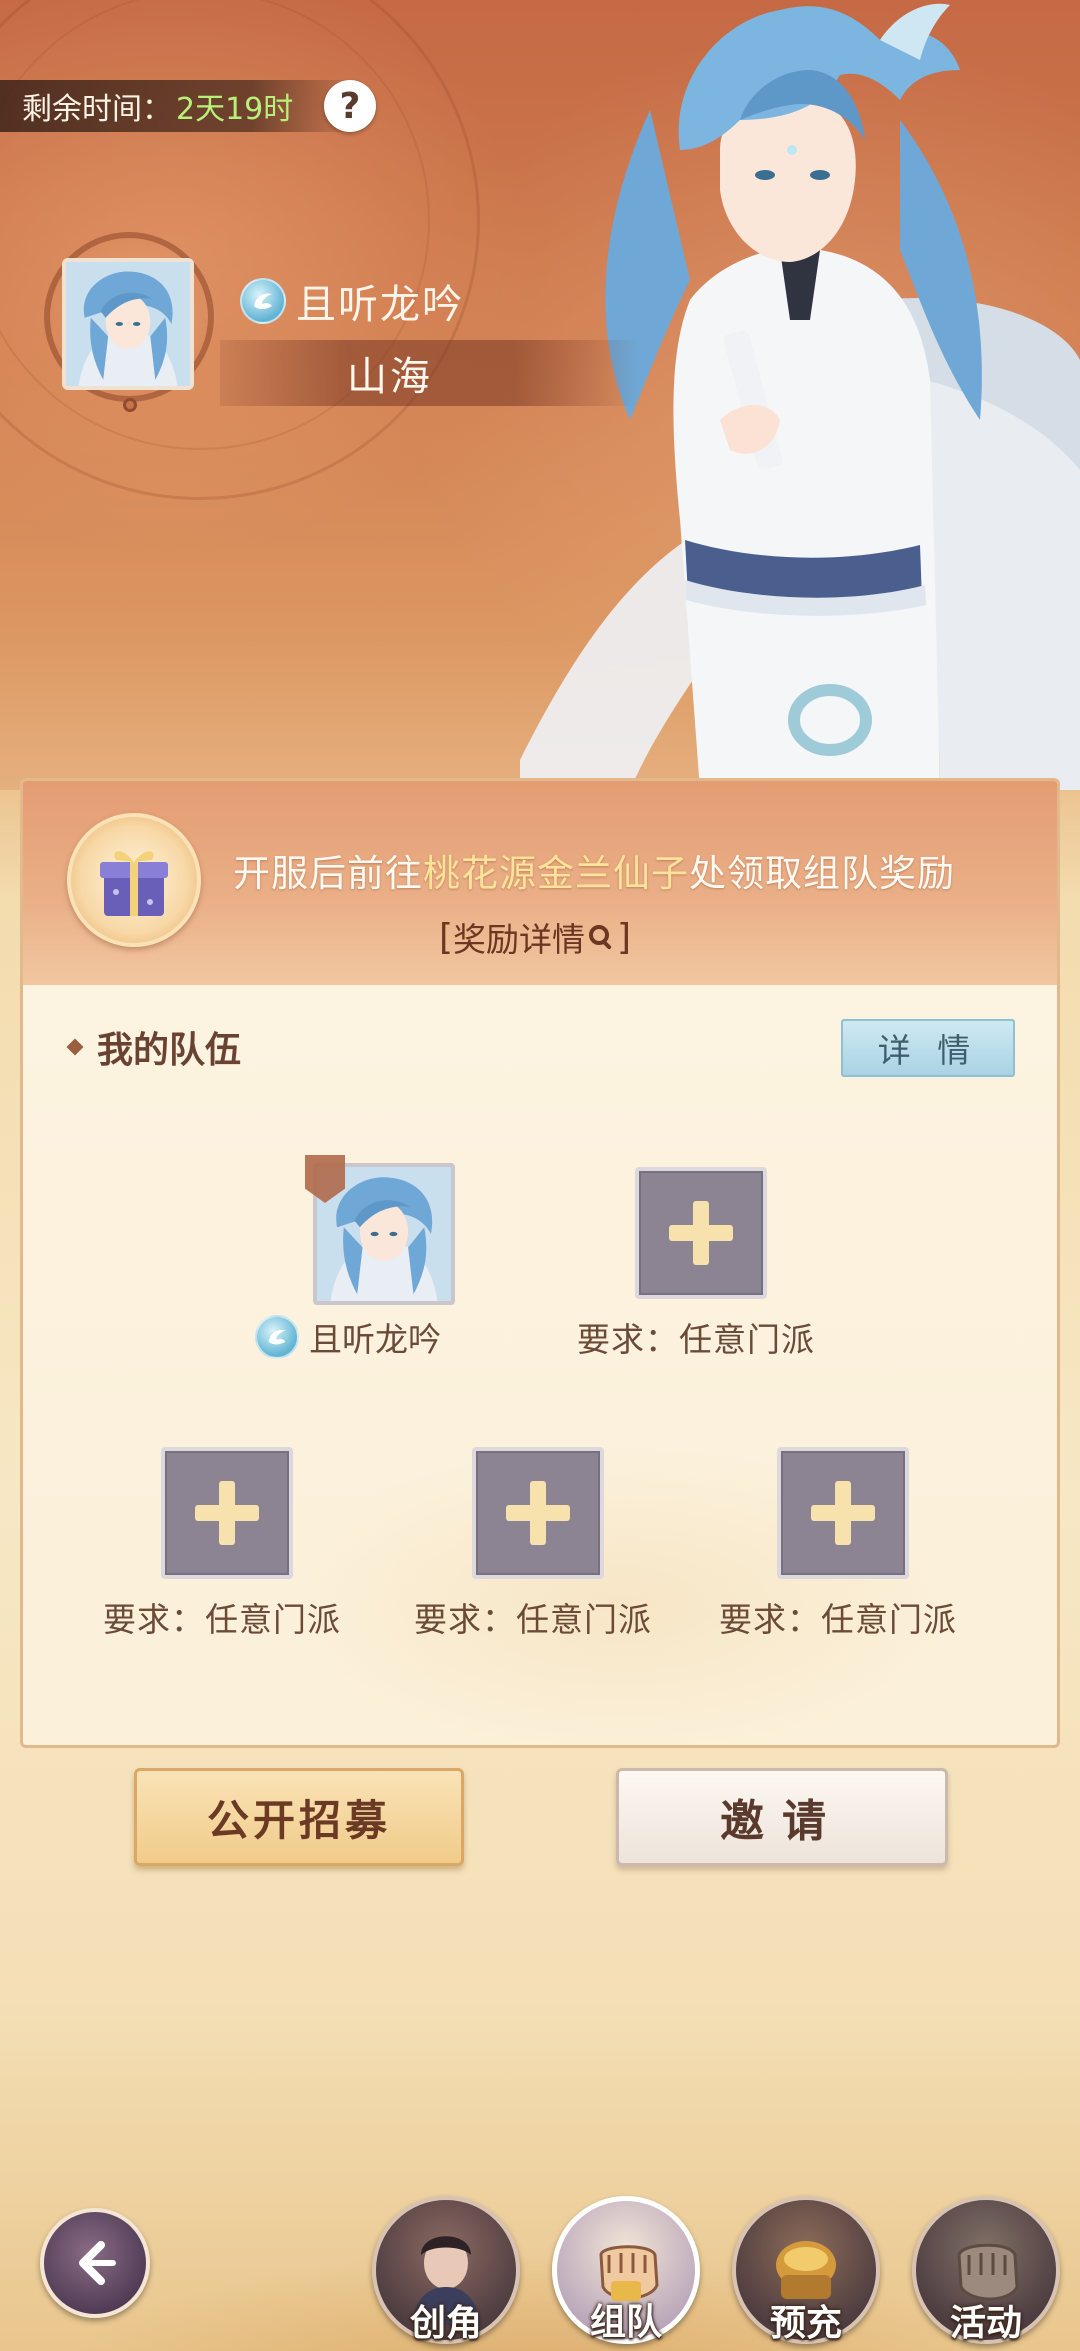 Image resolution: width=1080 pixels, height=2351 pixels. What do you see at coordinates (556, 873) in the screenshot?
I see `reward-npc-highlight: 桃花源金兰仙子` at bounding box center [556, 873].